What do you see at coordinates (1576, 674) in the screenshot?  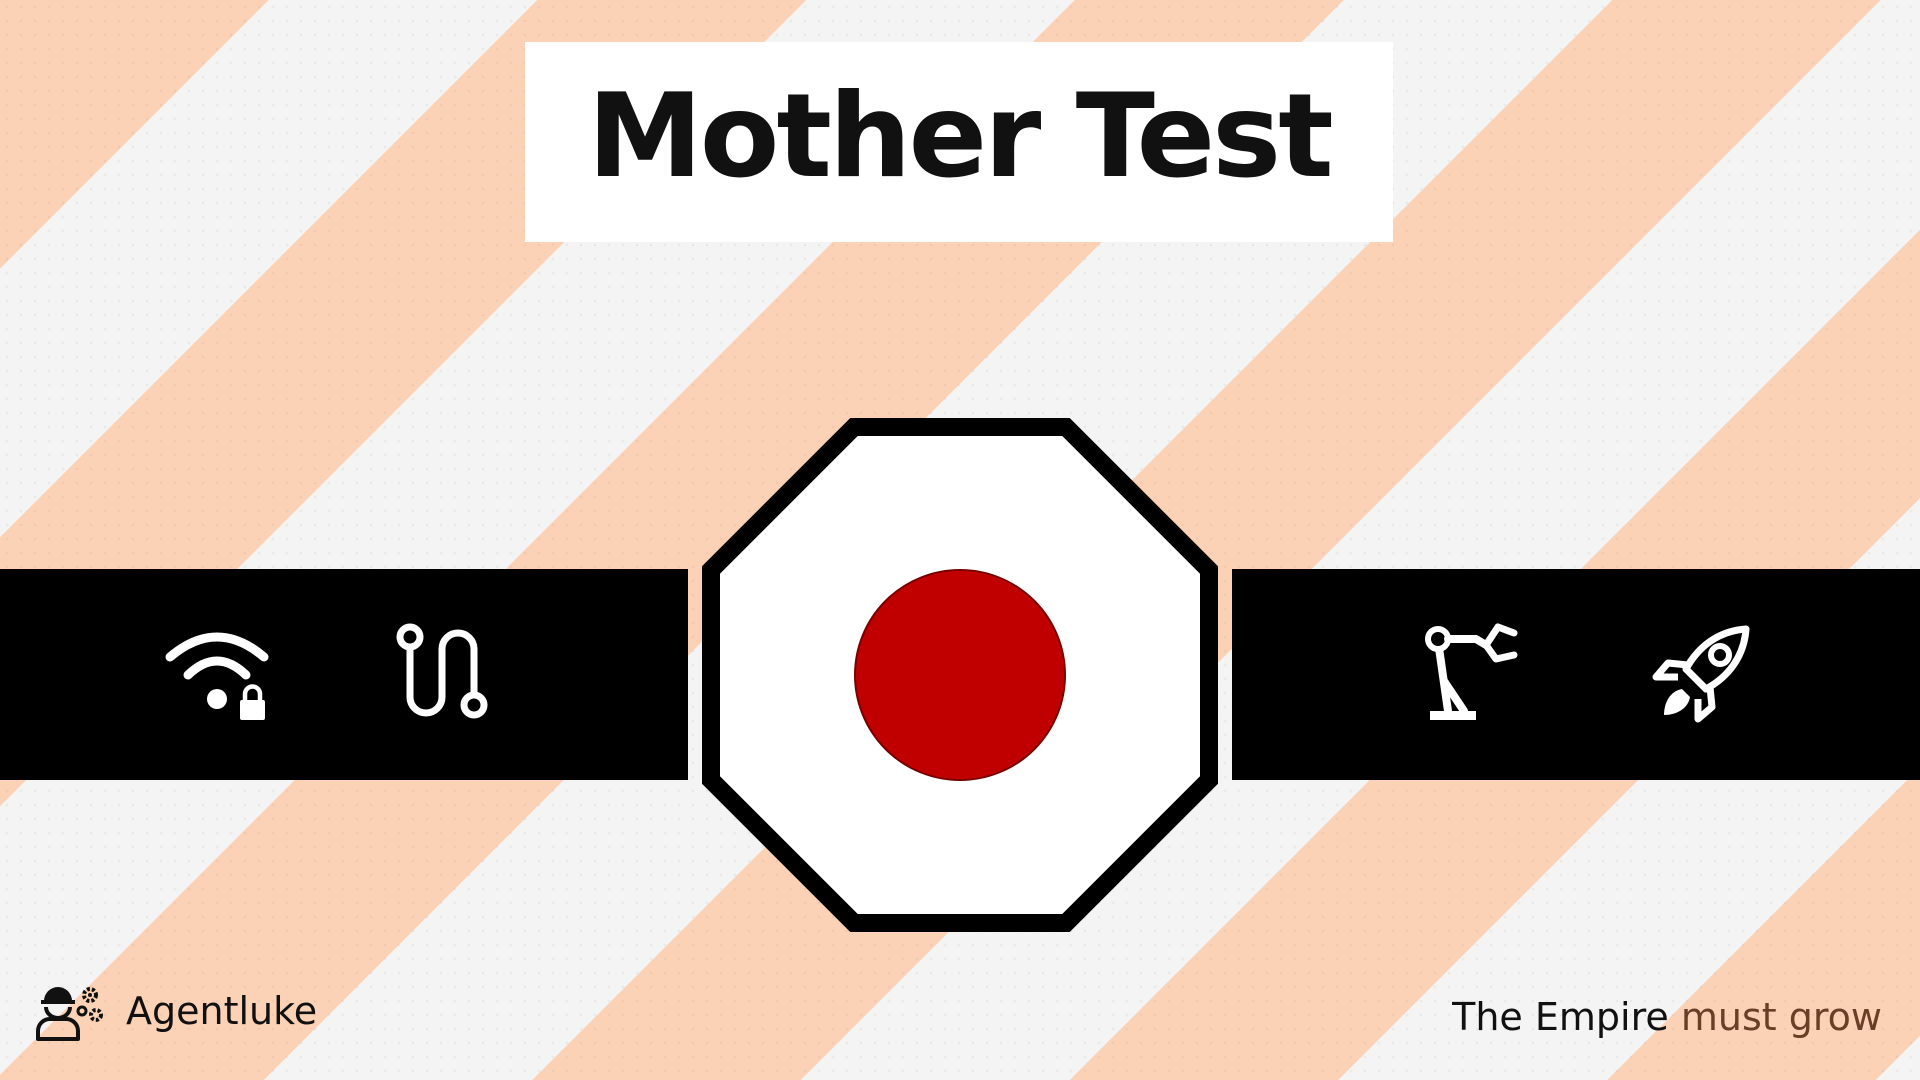 I see `right-toolbar-band` at bounding box center [1576, 674].